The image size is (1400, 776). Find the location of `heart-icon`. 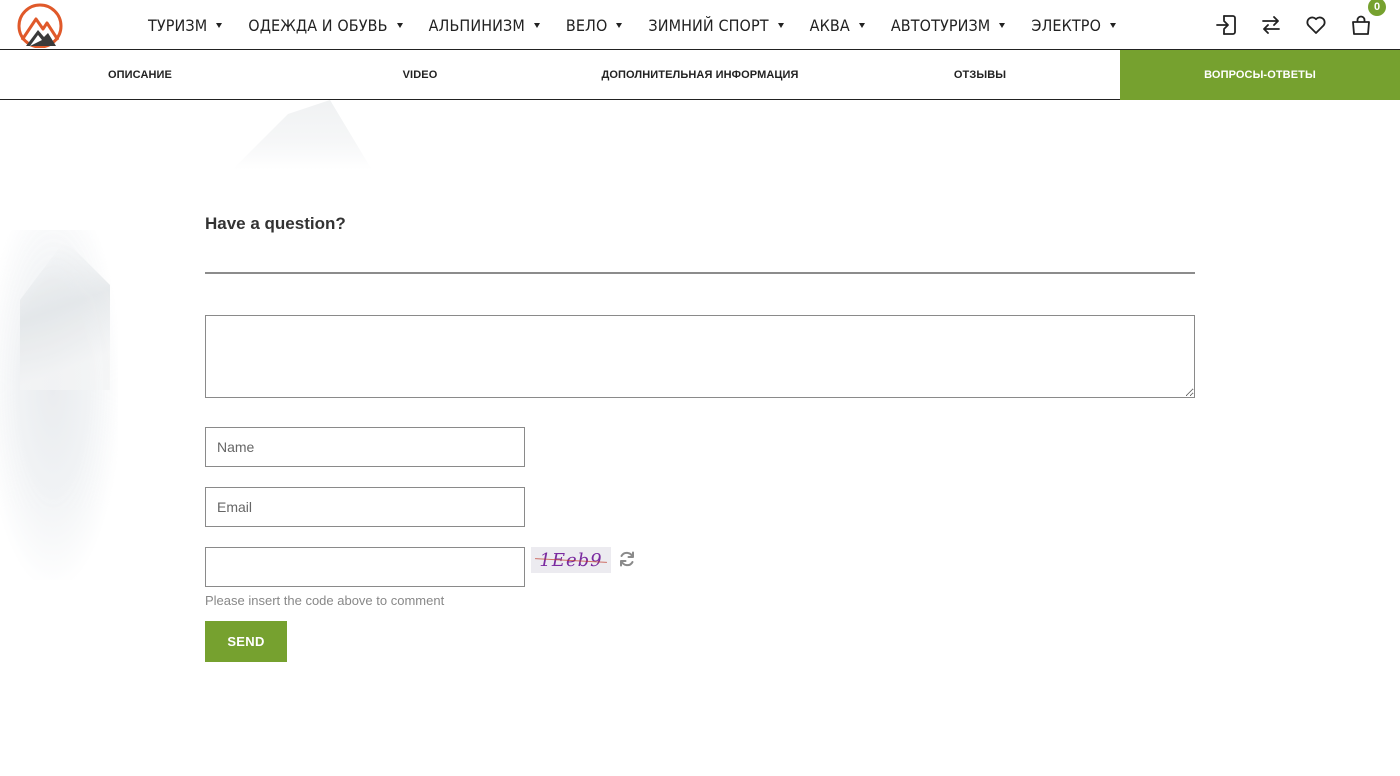

heart-icon is located at coordinates (1316, 25).